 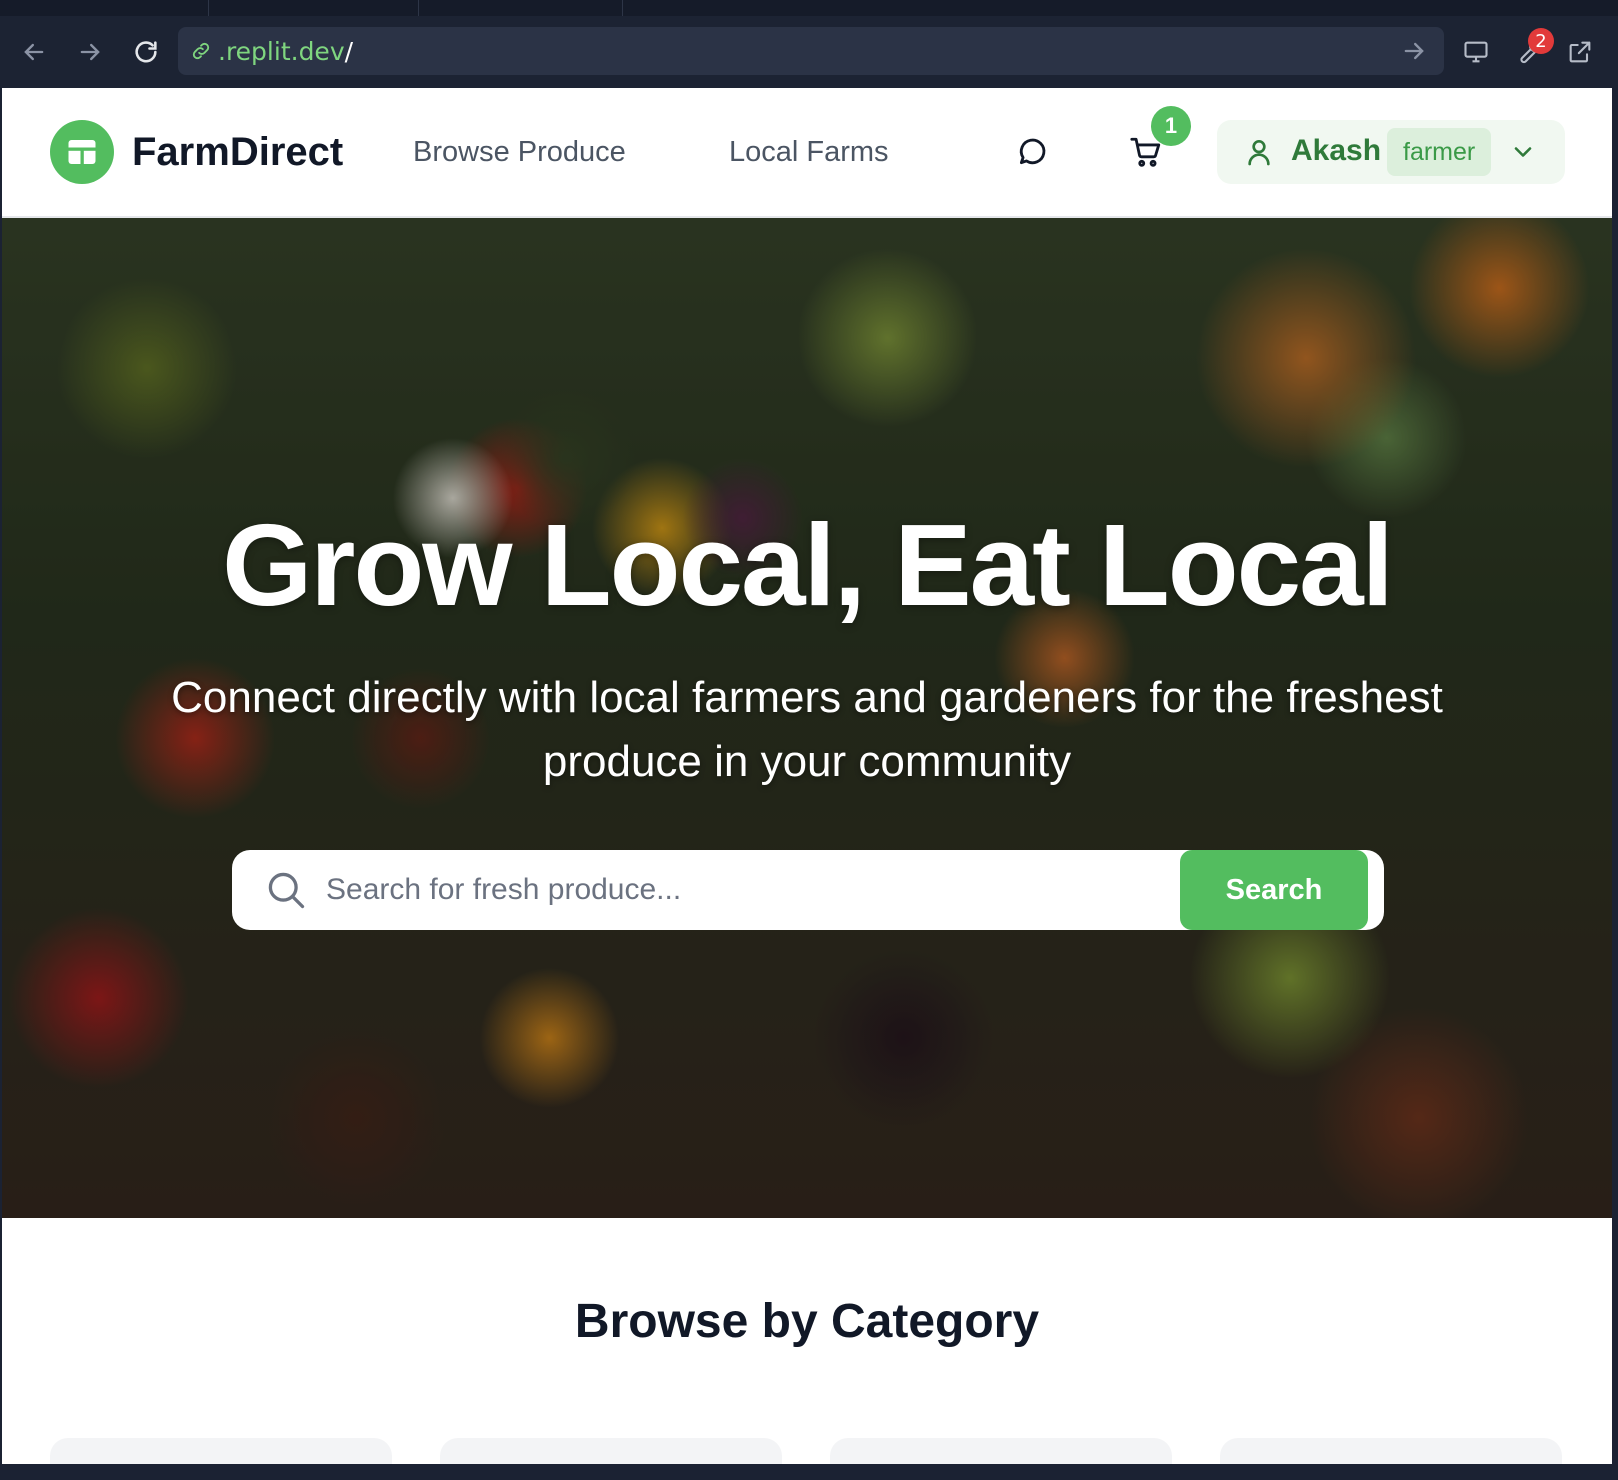 I want to click on reload-icon, so click(x=146, y=52).